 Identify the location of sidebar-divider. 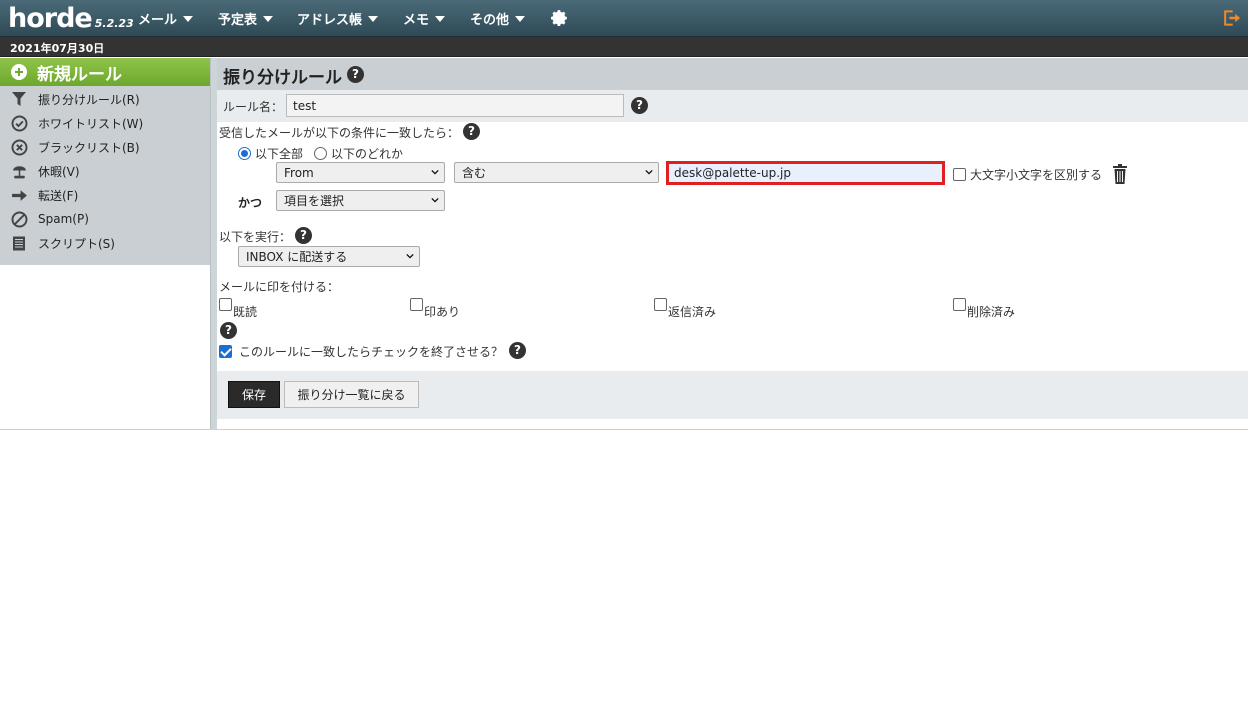
(213, 244).